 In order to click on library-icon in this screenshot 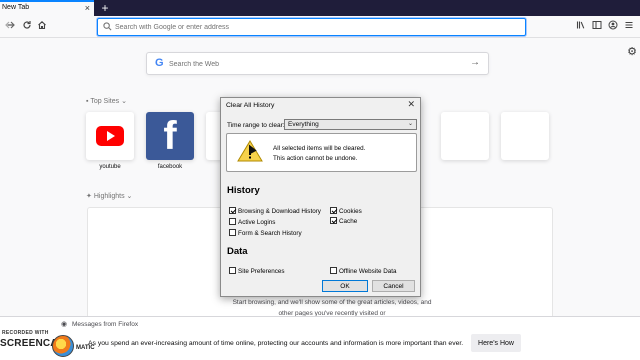, I will do `click(581, 27)`.